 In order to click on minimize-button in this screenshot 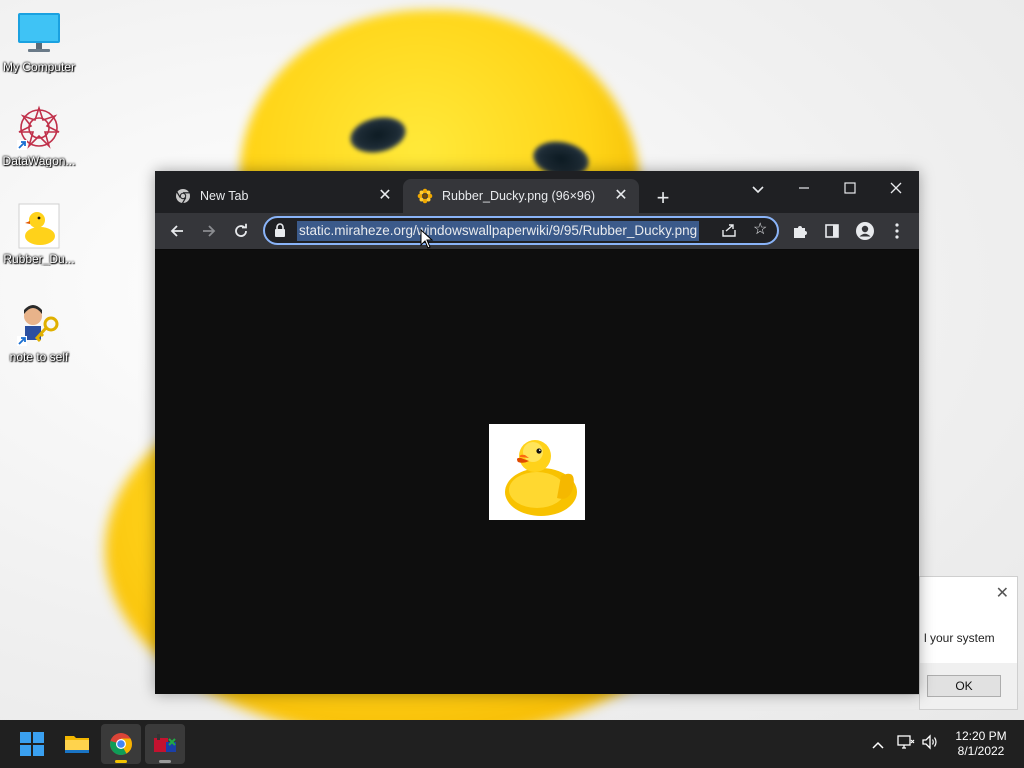, I will do `click(804, 189)`.